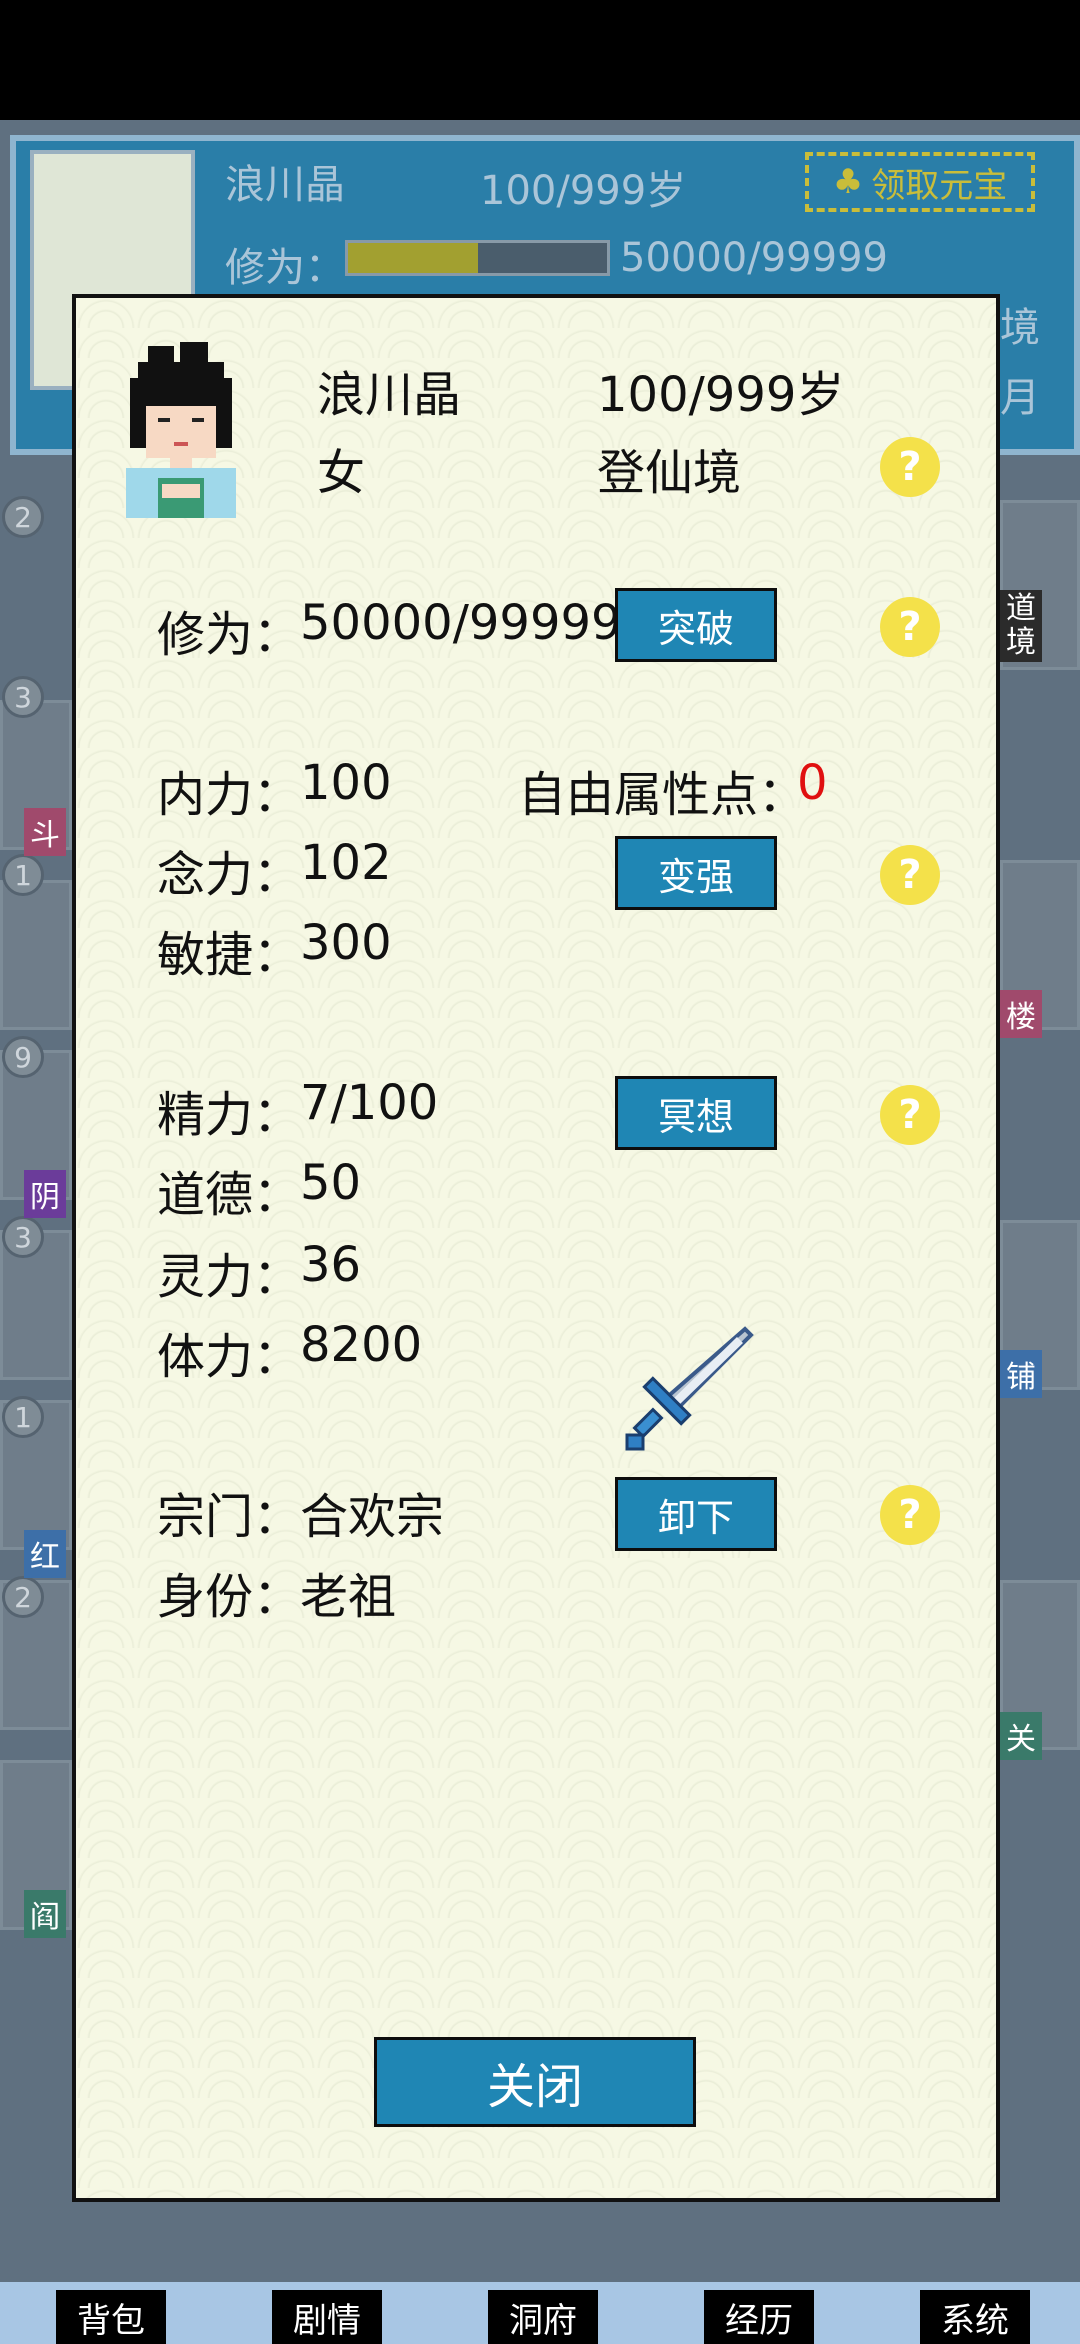  What do you see at coordinates (1021, 1736) in the screenshot?
I see `background-tag: 关` at bounding box center [1021, 1736].